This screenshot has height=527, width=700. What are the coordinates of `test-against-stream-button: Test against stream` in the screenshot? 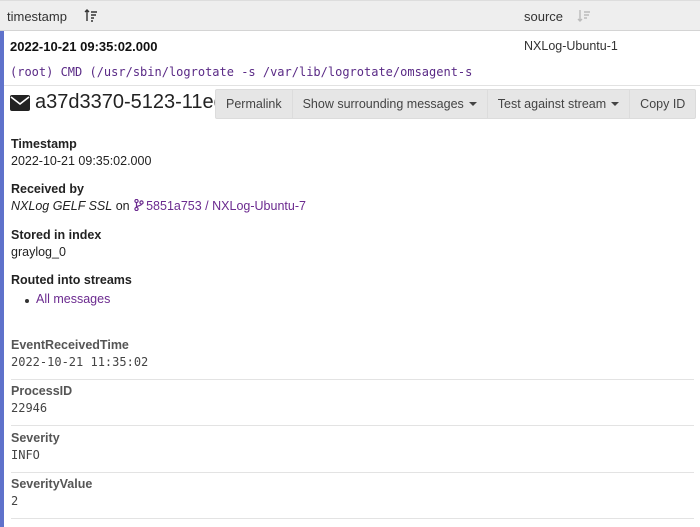 It's located at (558, 104).